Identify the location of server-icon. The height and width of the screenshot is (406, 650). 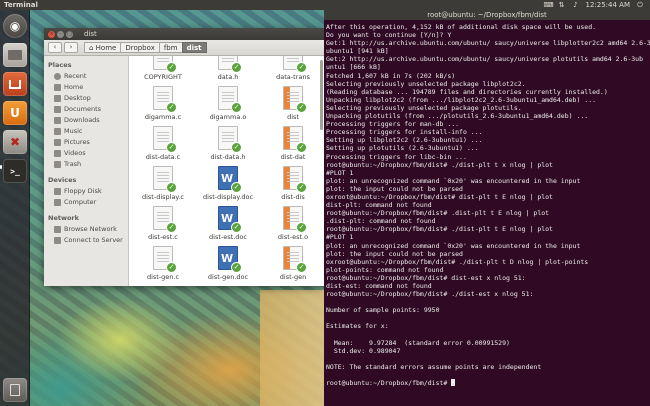
(57, 240).